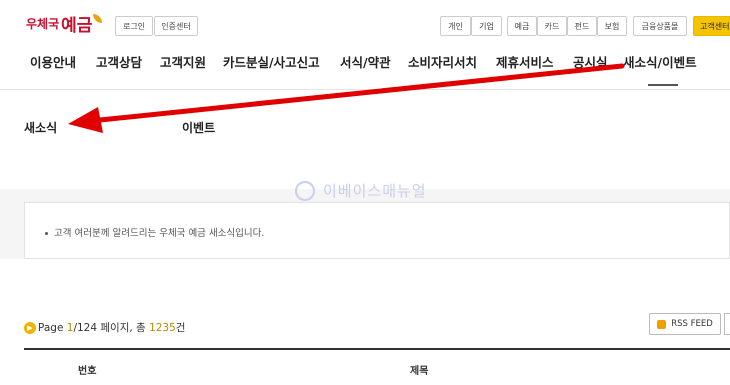 This screenshot has width=730, height=385. What do you see at coordinates (85, 120) in the screenshot?
I see `annotation-arrow-head` at bounding box center [85, 120].